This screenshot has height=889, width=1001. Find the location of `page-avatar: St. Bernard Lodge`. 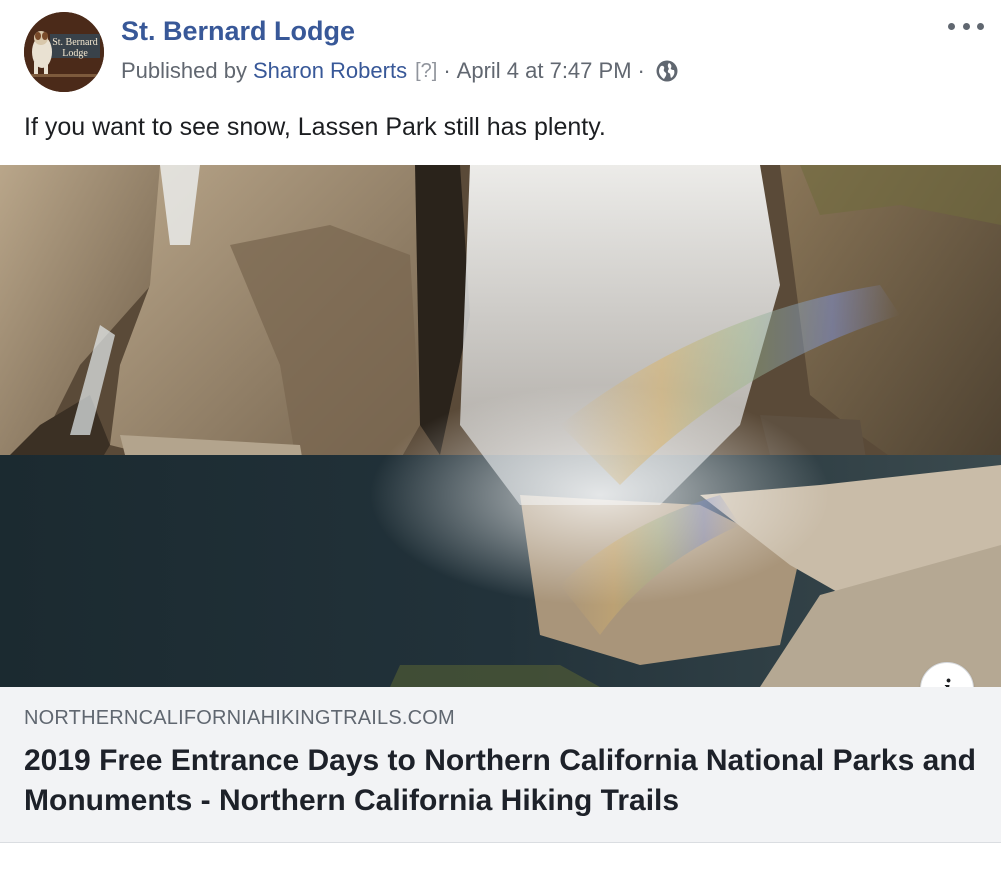

page-avatar: St. Bernard Lodge is located at coordinates (64, 52).